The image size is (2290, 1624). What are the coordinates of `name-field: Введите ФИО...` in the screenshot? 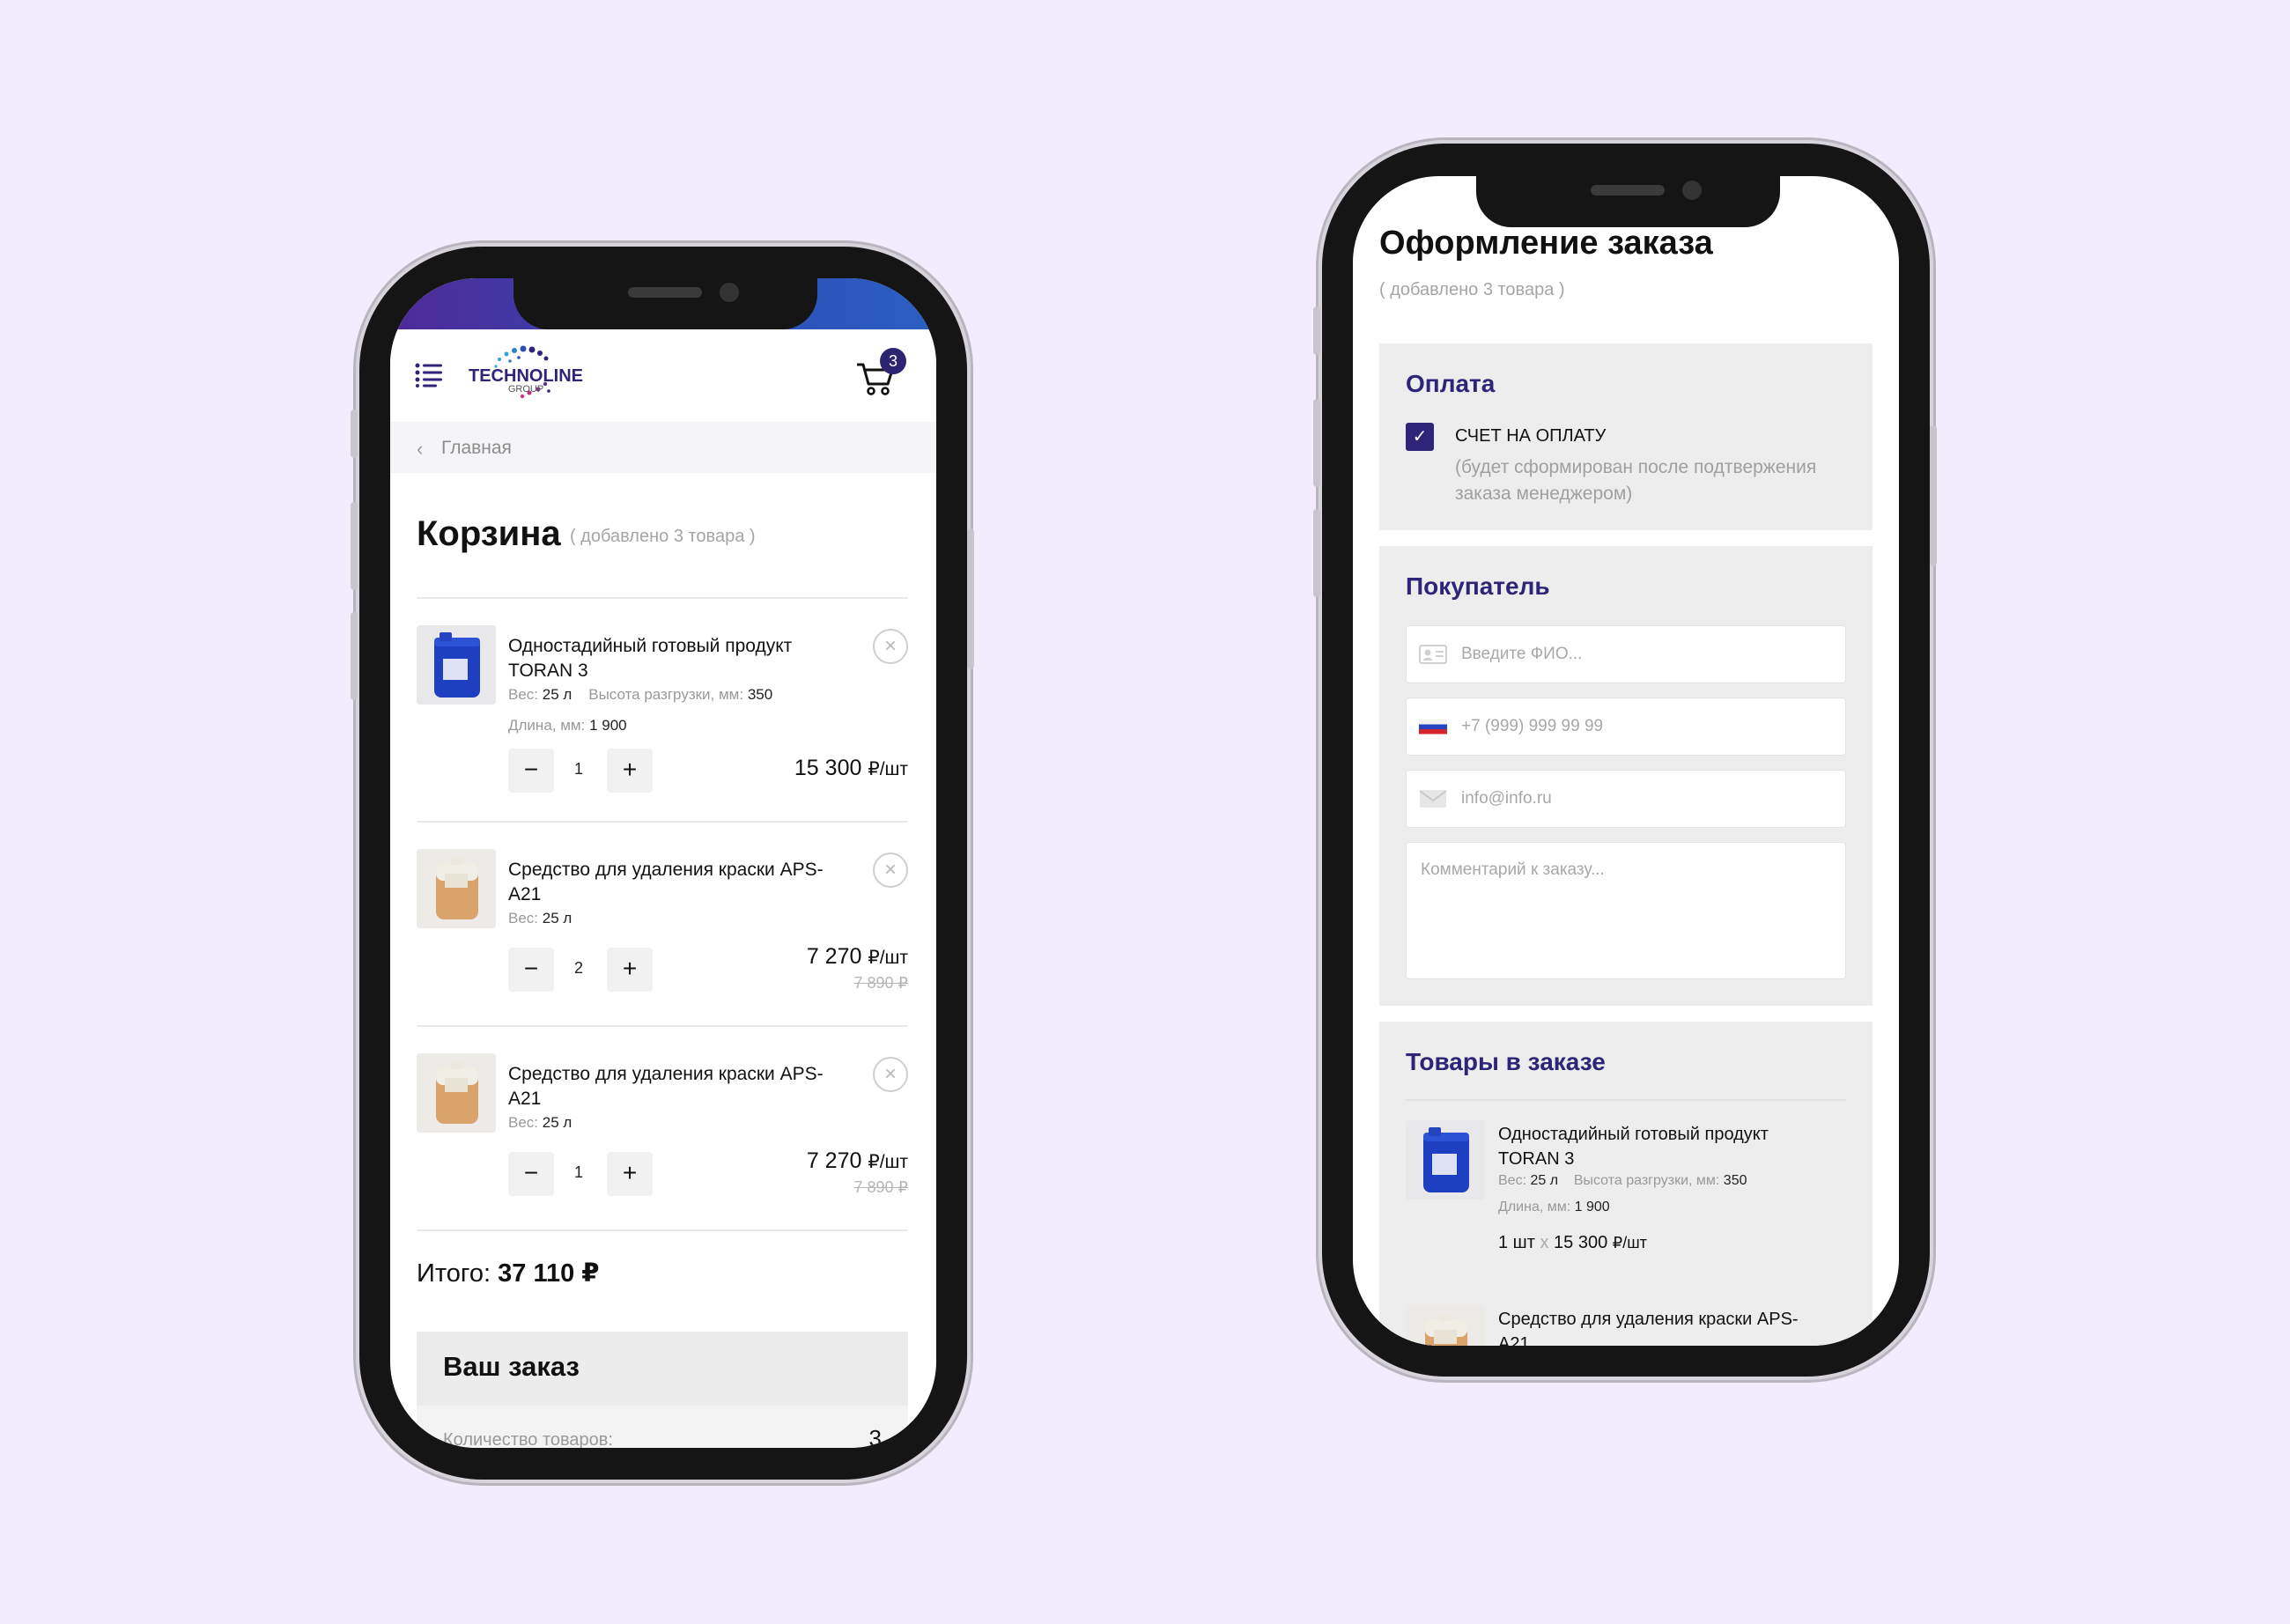 It's located at (1626, 654).